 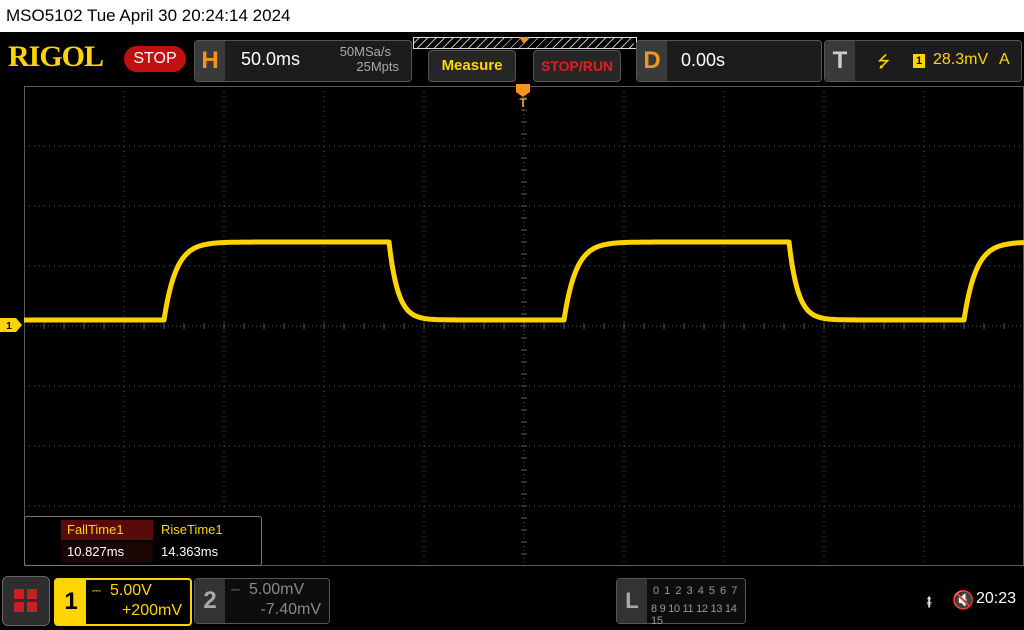 I want to click on digital-channels-row-2: 8 9 10 11 12 13 14 15, so click(x=694, y=615).